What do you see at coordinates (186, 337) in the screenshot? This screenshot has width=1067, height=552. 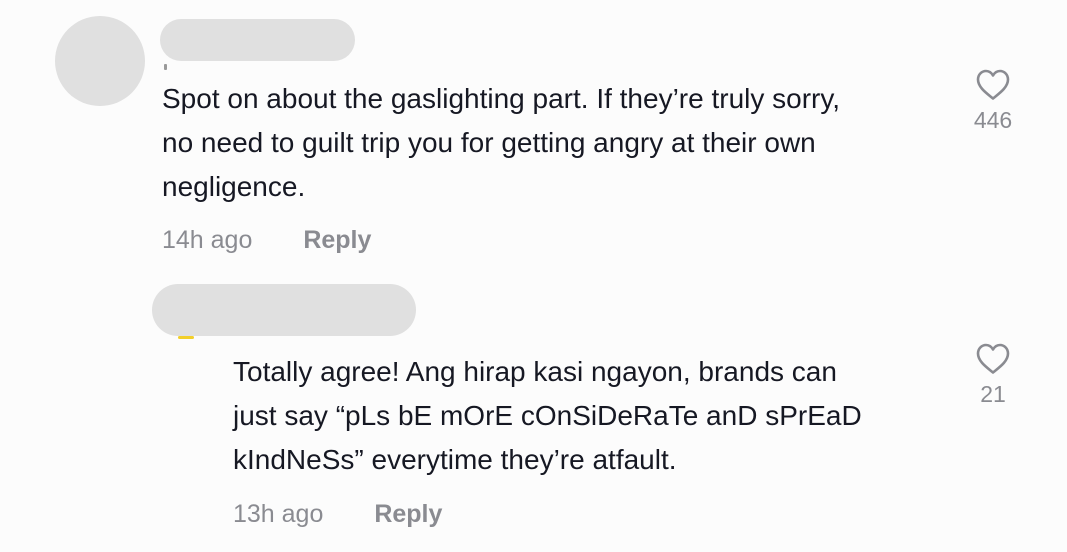 I see `avatar-sliver` at bounding box center [186, 337].